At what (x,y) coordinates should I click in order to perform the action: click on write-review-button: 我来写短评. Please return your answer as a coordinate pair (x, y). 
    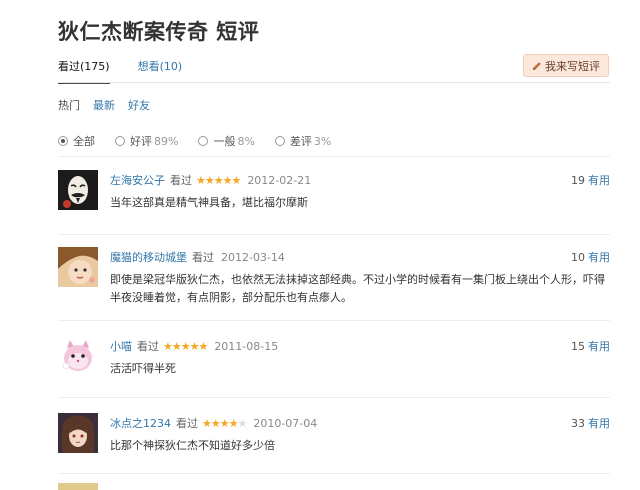
    Looking at the image, I should click on (566, 65).